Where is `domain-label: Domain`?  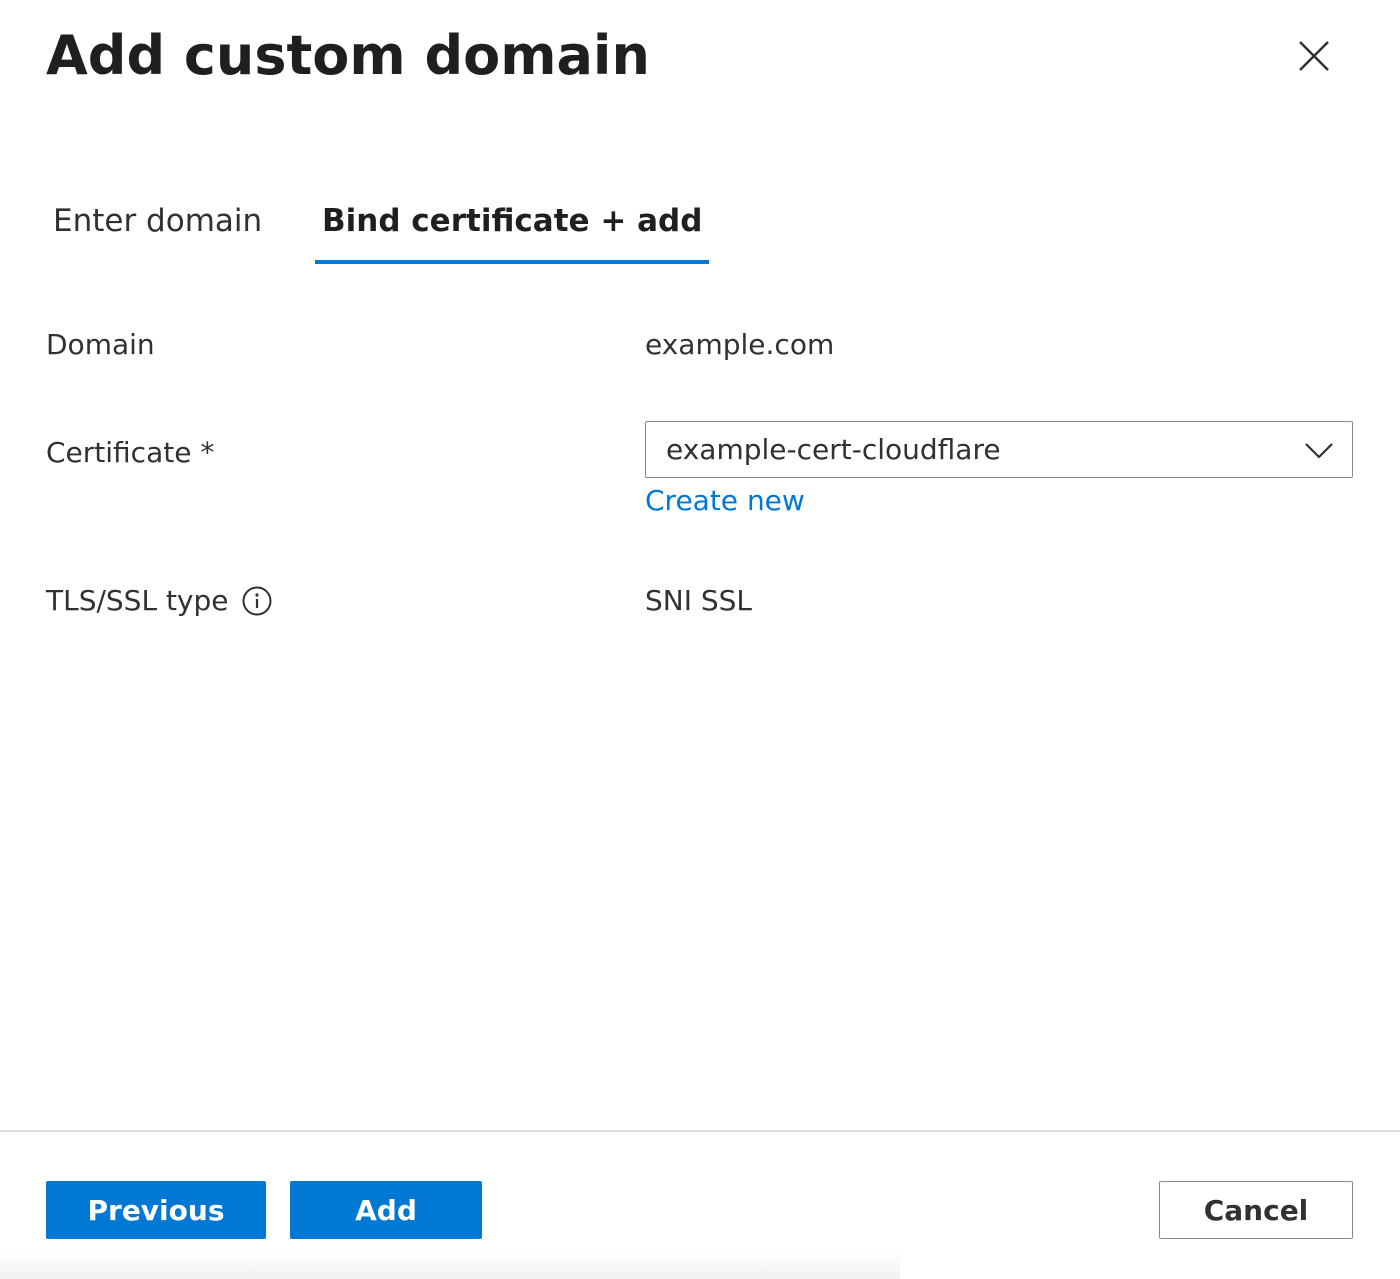
domain-label: Domain is located at coordinates (100, 344).